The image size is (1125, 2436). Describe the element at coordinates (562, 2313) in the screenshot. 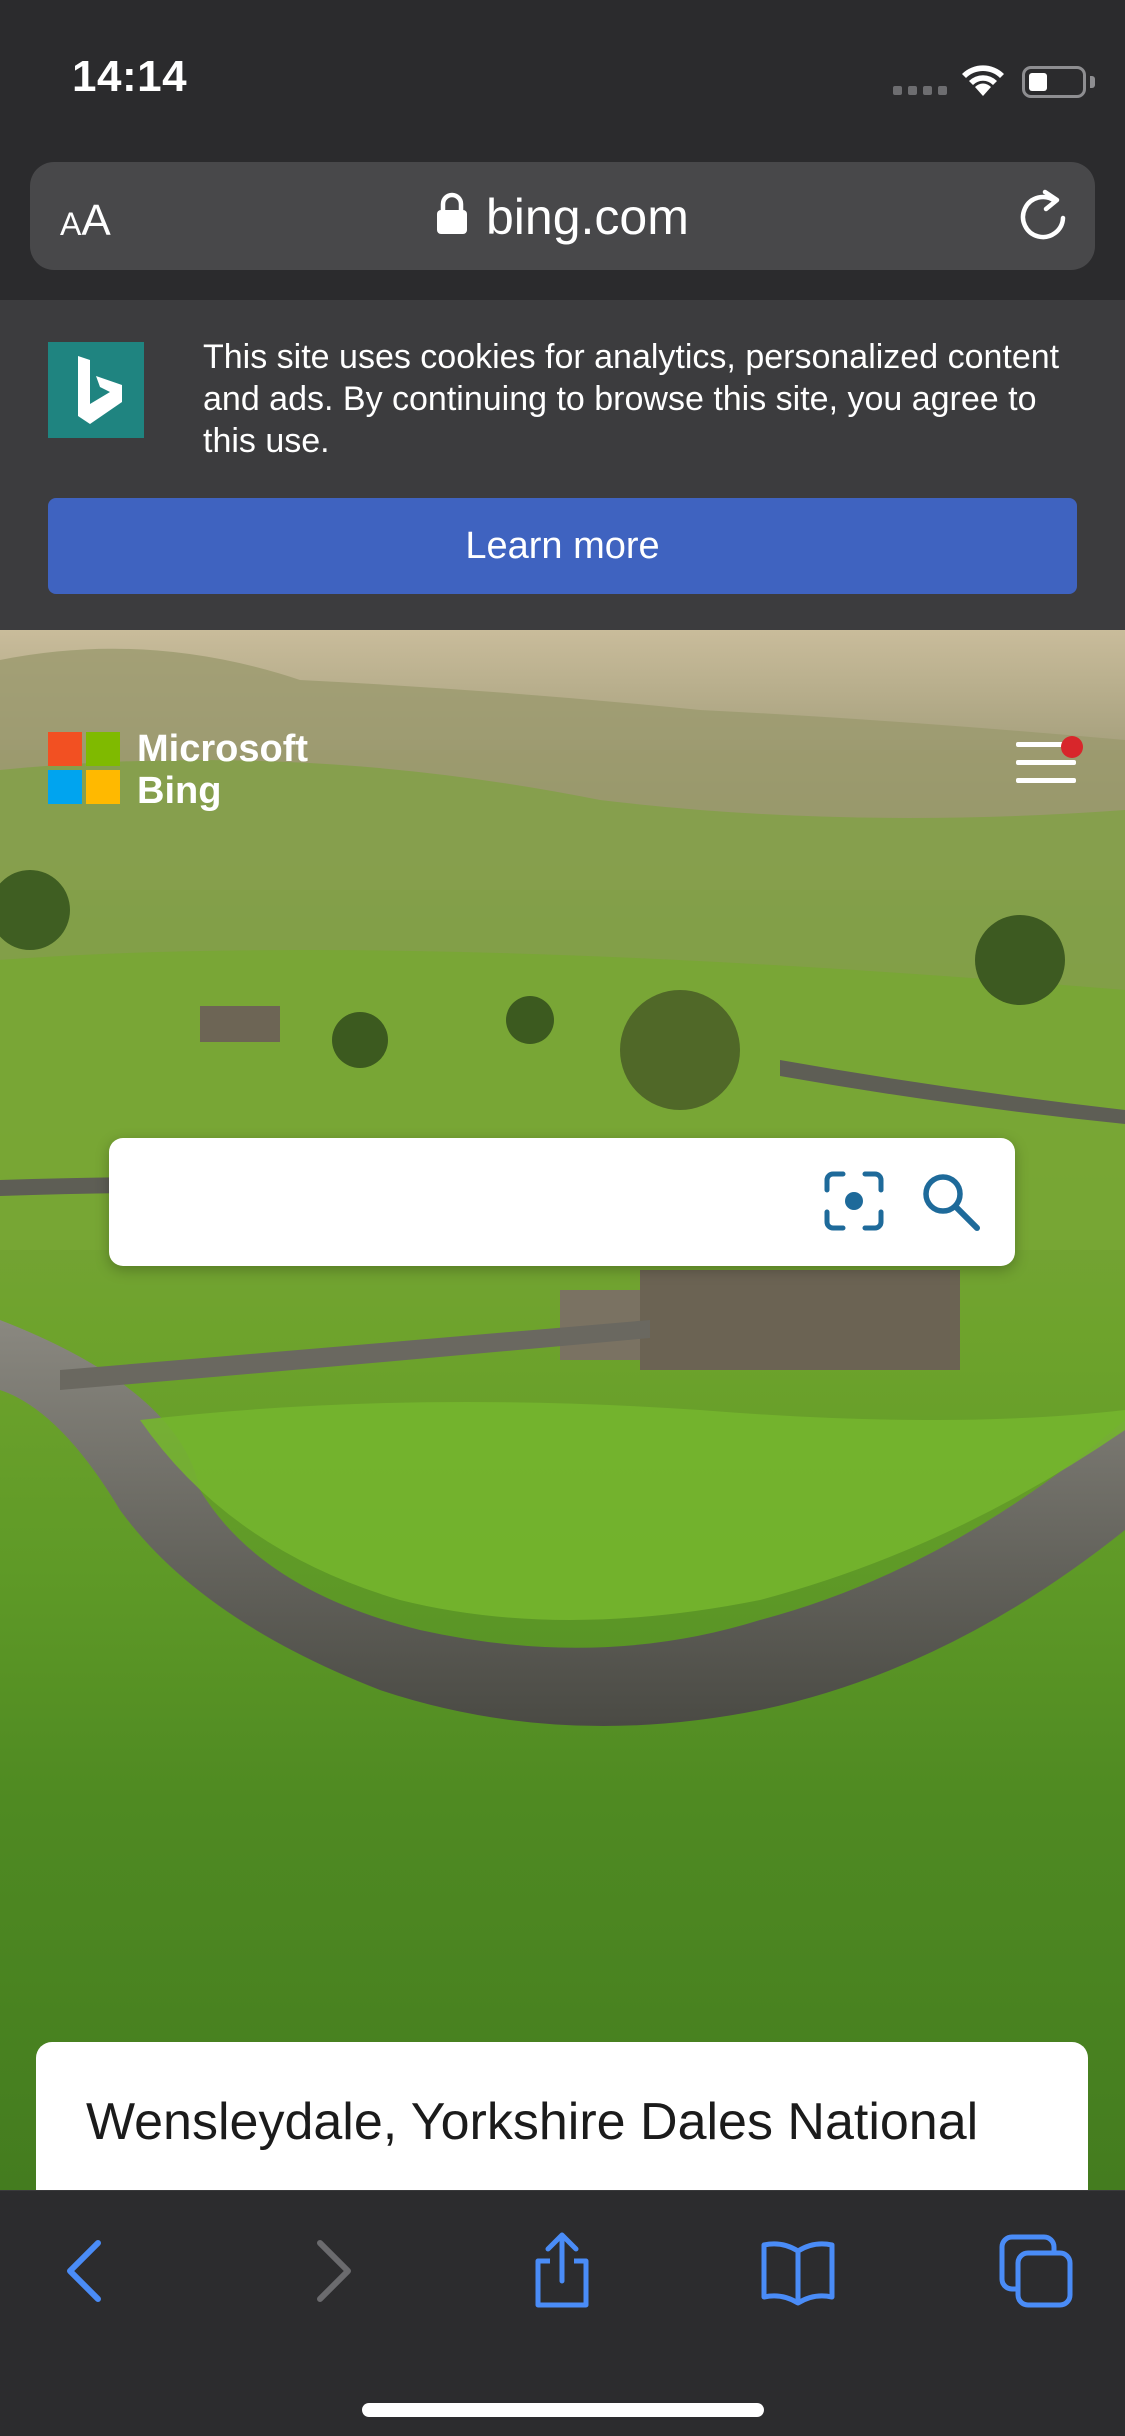

I see `browser-toolbar` at that location.